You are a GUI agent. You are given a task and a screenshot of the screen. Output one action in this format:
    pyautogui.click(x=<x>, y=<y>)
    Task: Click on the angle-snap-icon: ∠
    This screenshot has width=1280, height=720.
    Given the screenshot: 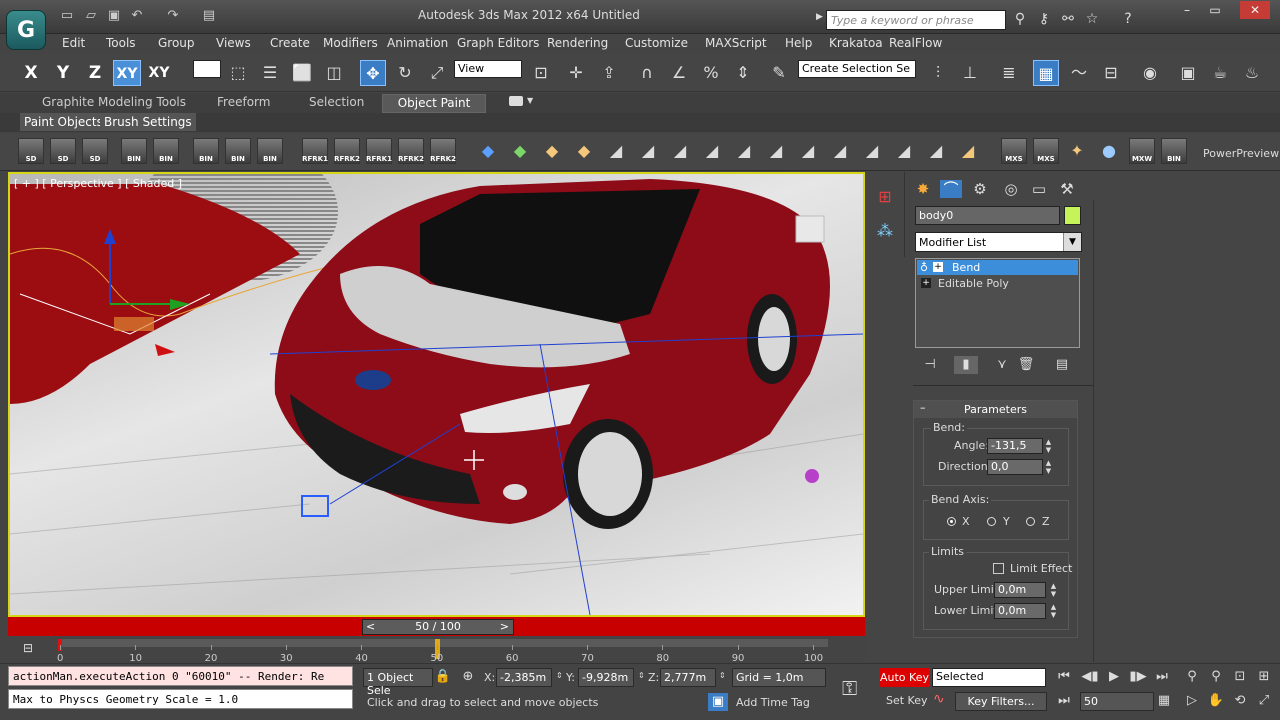 What is the action you would take?
    pyautogui.click(x=679, y=73)
    